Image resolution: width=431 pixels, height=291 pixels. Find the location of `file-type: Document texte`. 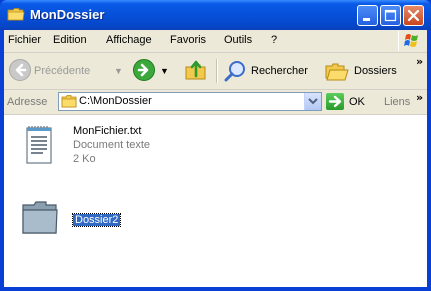

file-type: Document texte is located at coordinates (112, 145).